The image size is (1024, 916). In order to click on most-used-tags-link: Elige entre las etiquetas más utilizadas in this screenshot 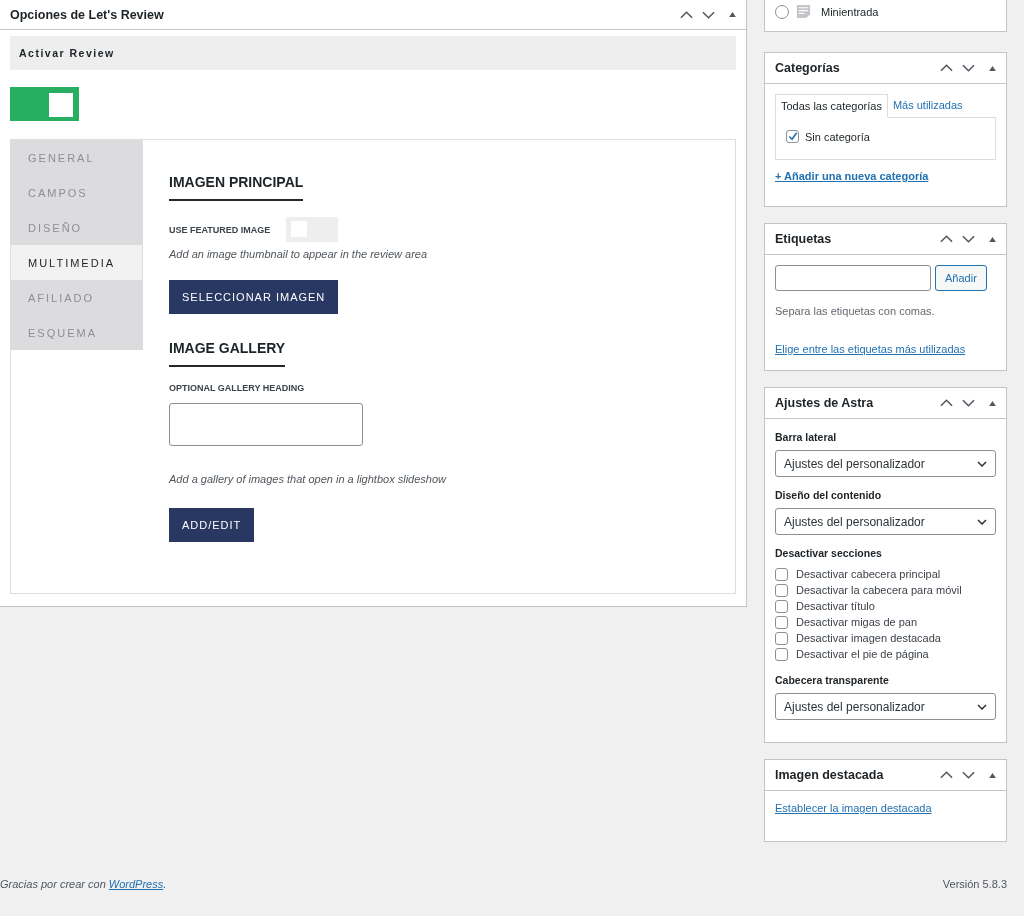, I will do `click(870, 349)`.